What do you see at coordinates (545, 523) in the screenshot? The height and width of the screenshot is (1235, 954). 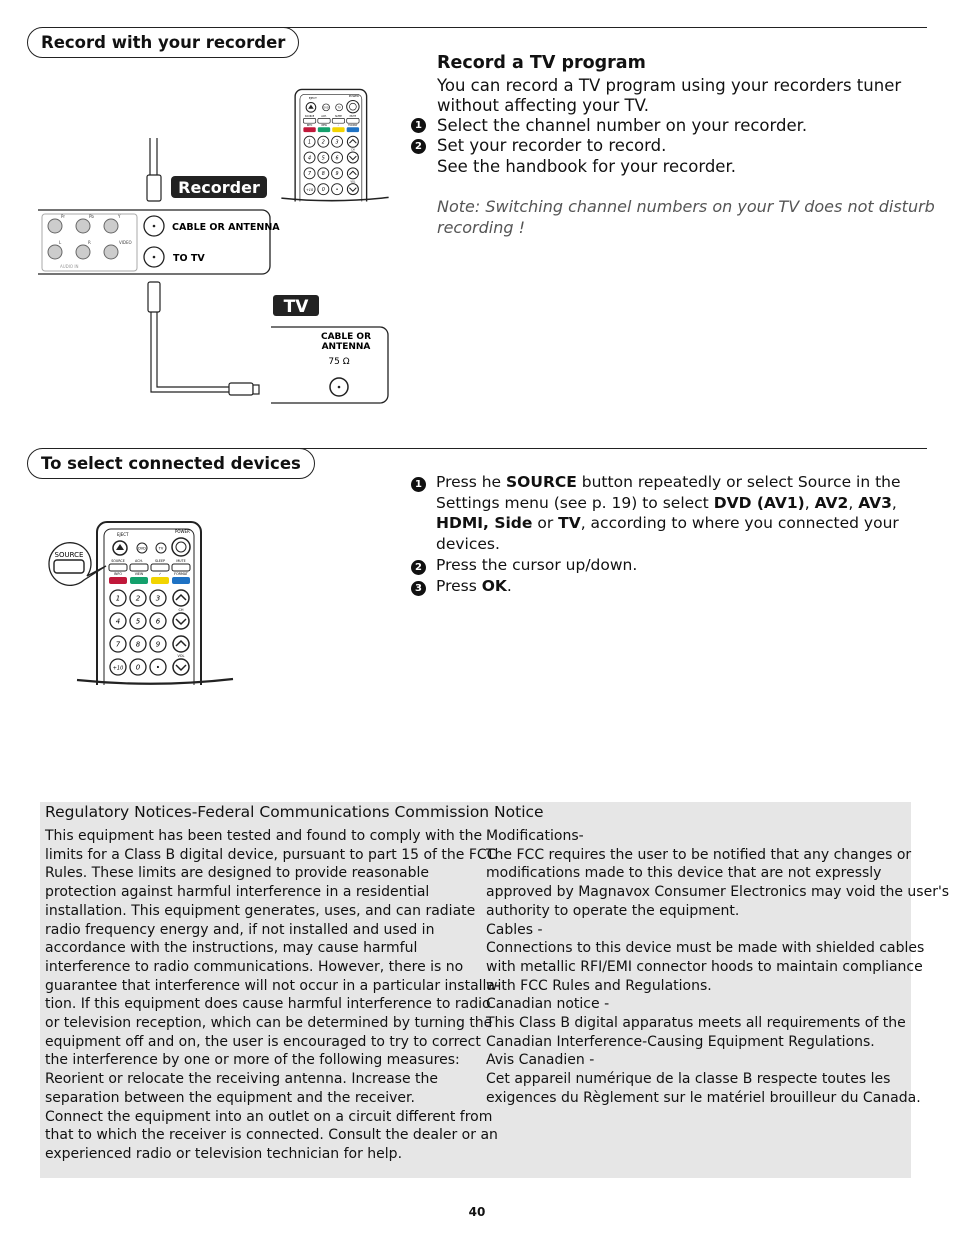 I see `step-text: or` at bounding box center [545, 523].